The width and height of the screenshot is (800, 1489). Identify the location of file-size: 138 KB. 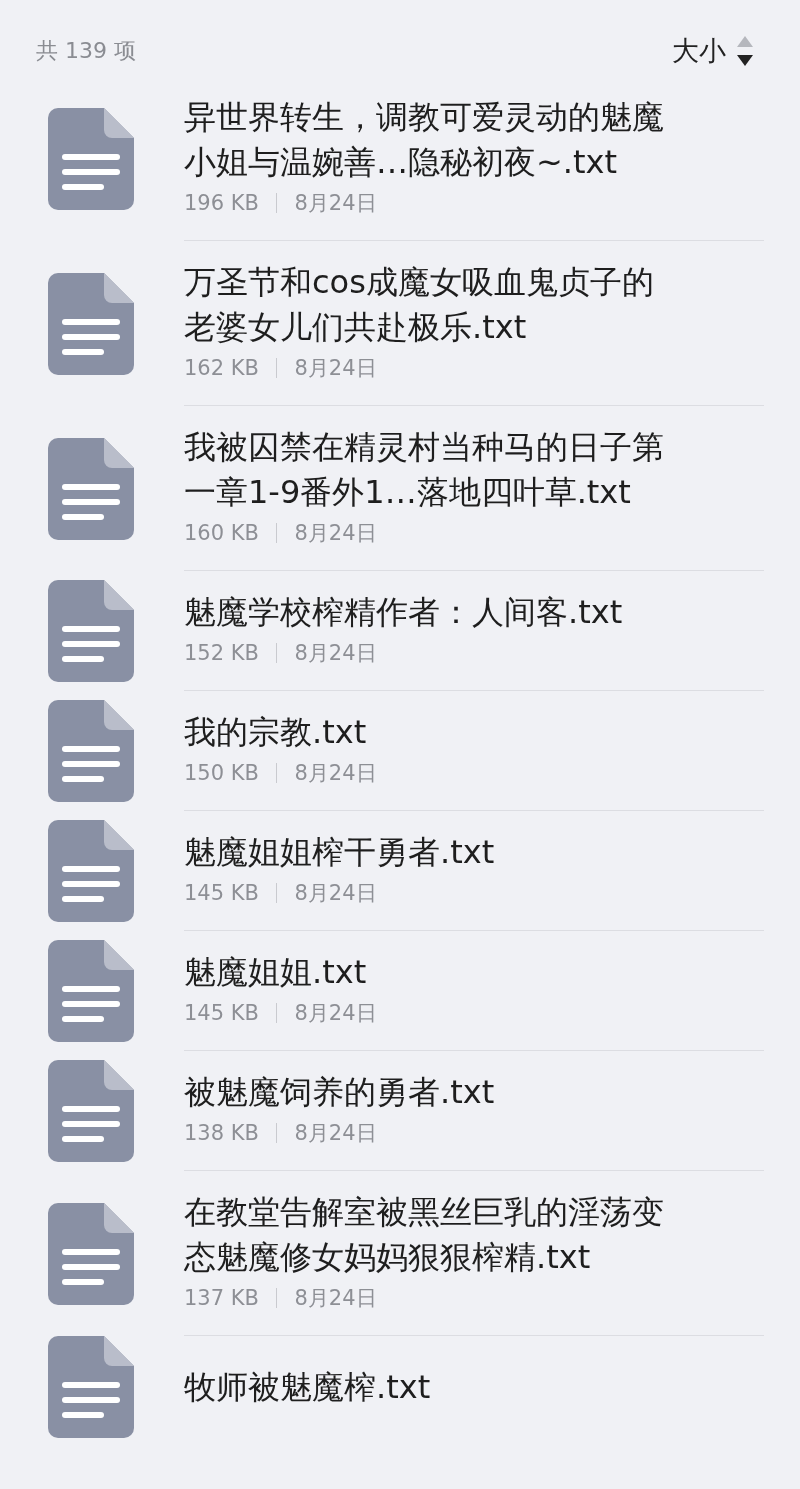
(221, 1133).